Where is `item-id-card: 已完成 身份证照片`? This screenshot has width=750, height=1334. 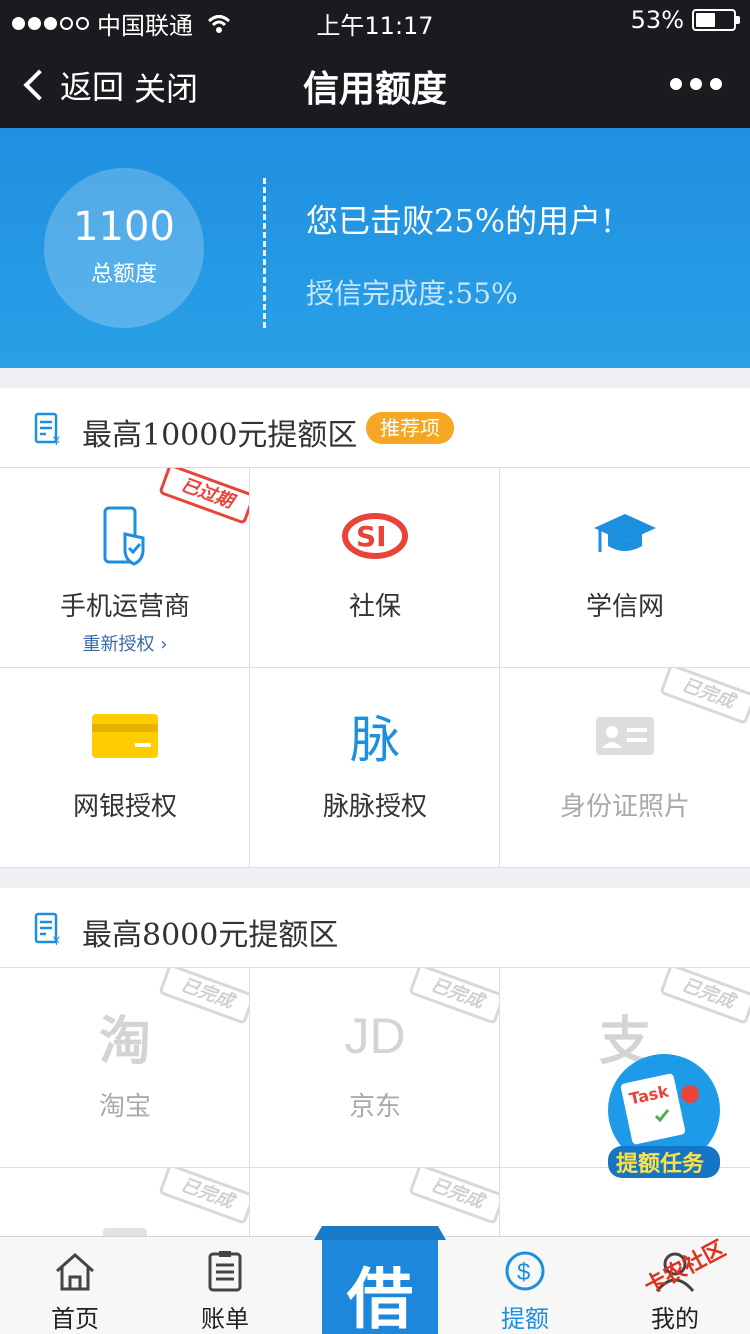 item-id-card: 已完成 身份证照片 is located at coordinates (625, 768).